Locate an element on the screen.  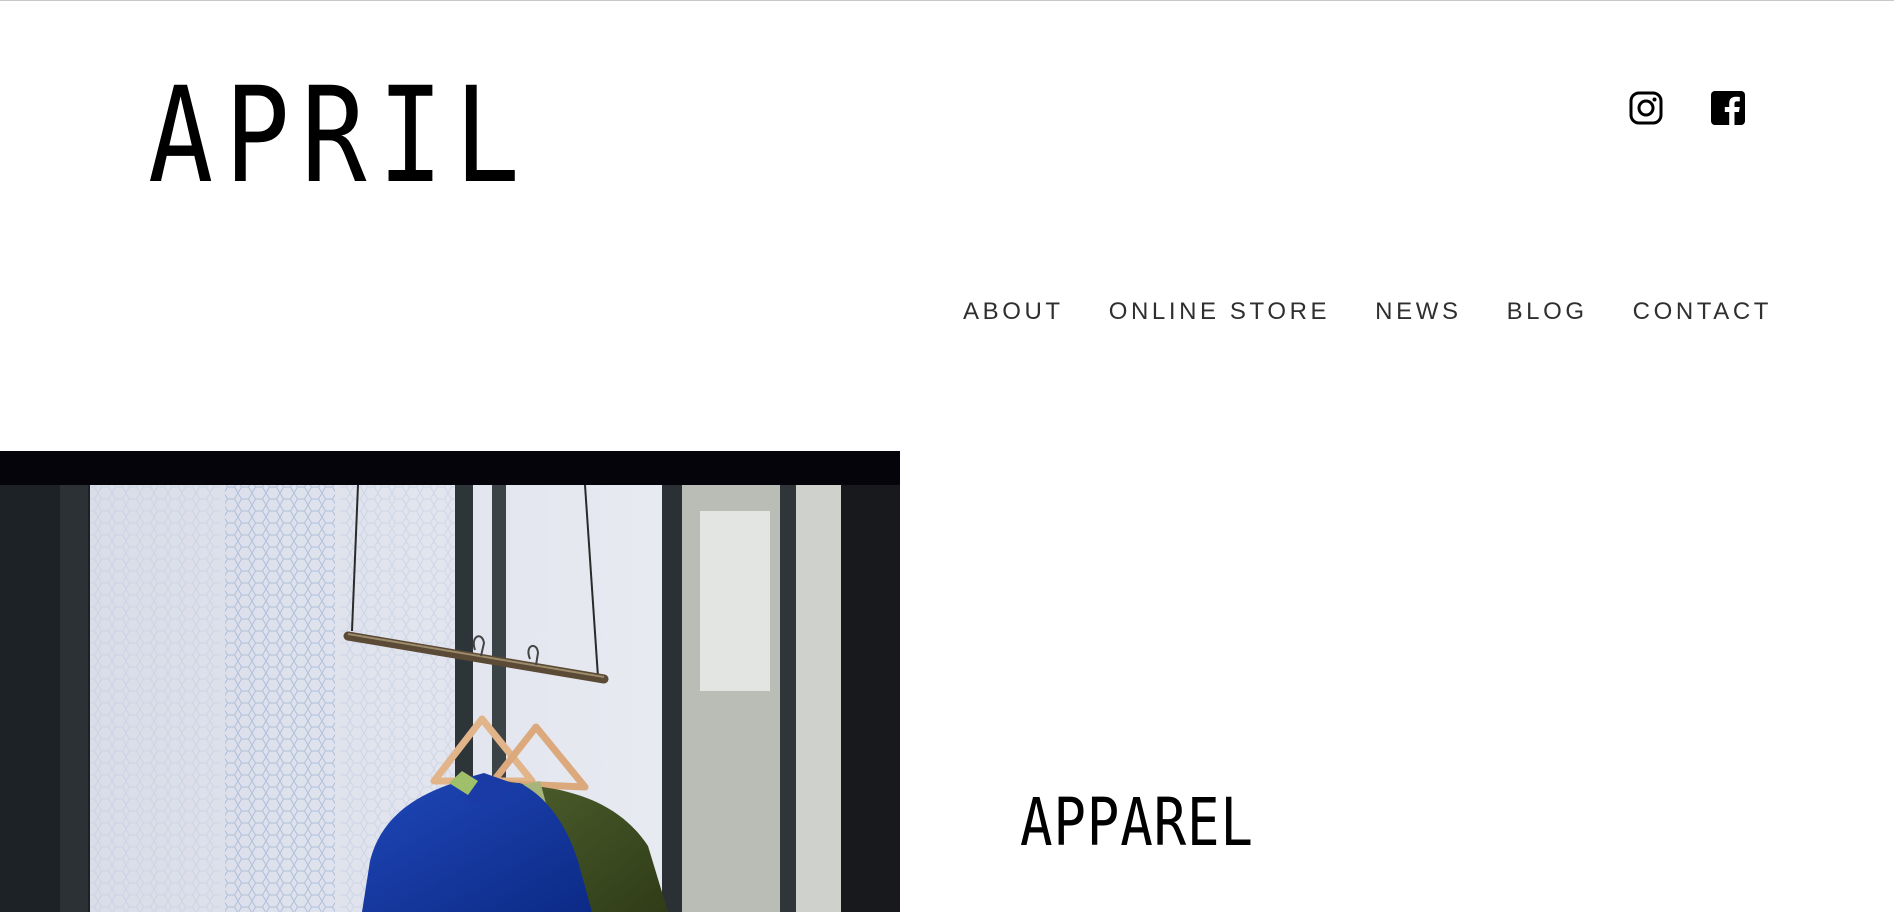
social-links is located at coordinates (1687, 108).